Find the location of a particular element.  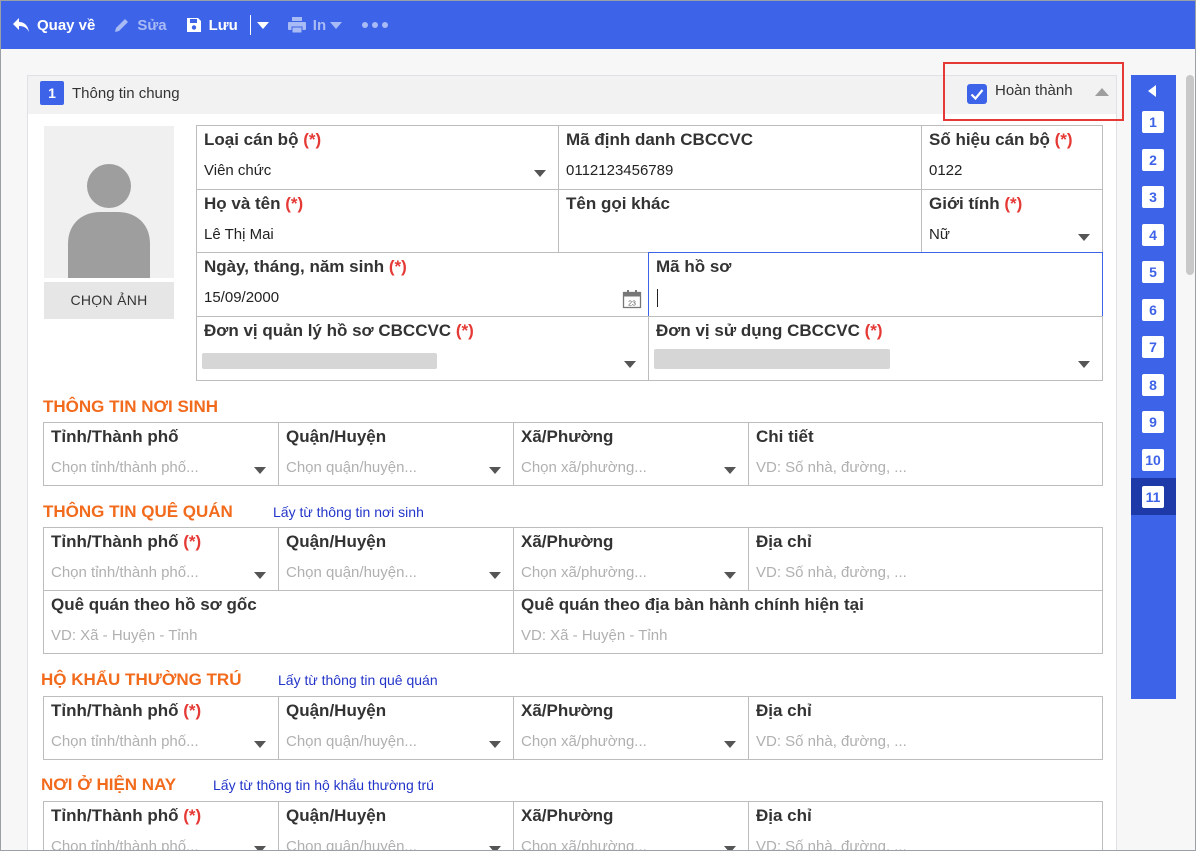

checkmark-icon is located at coordinates (977, 95).